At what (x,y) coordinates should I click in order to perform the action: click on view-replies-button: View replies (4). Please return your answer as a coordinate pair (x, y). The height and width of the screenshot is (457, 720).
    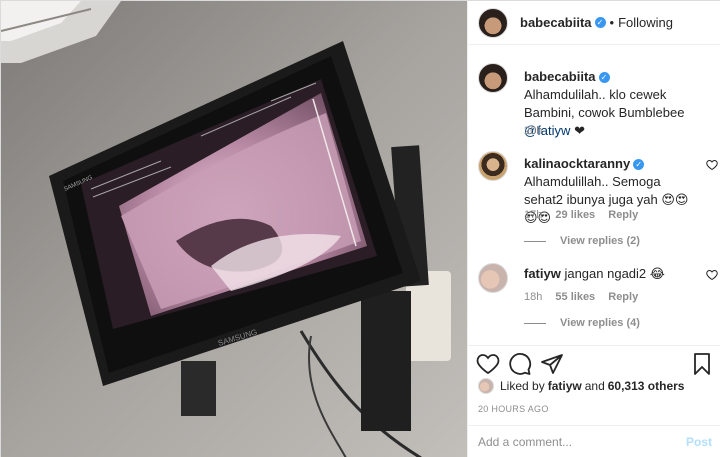
    Looking at the image, I should click on (582, 323).